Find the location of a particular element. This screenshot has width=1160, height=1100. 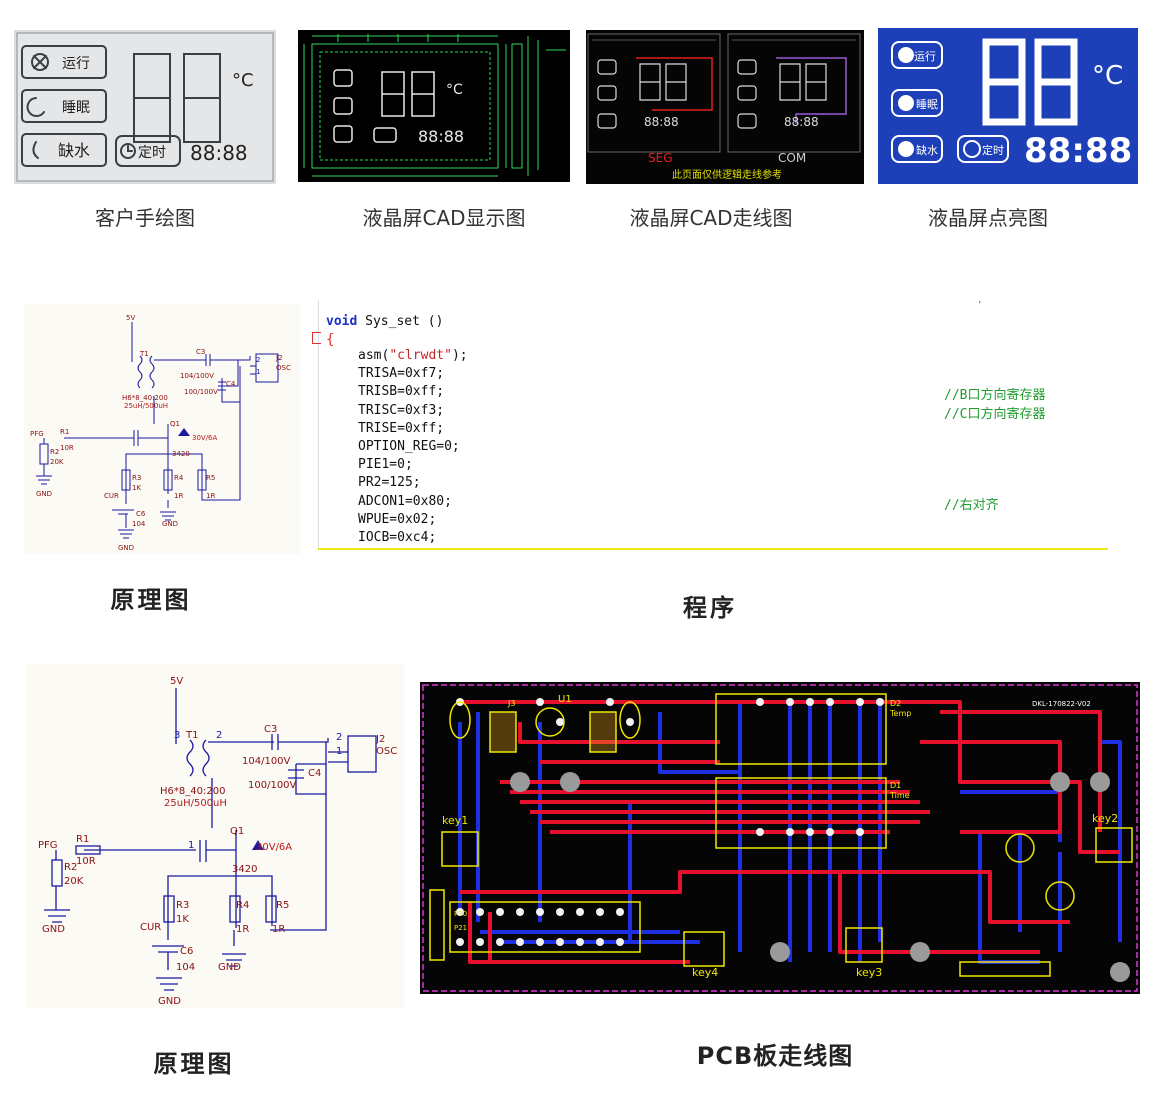

sch-large-c6-val: 104 is located at coordinates (185, 967).